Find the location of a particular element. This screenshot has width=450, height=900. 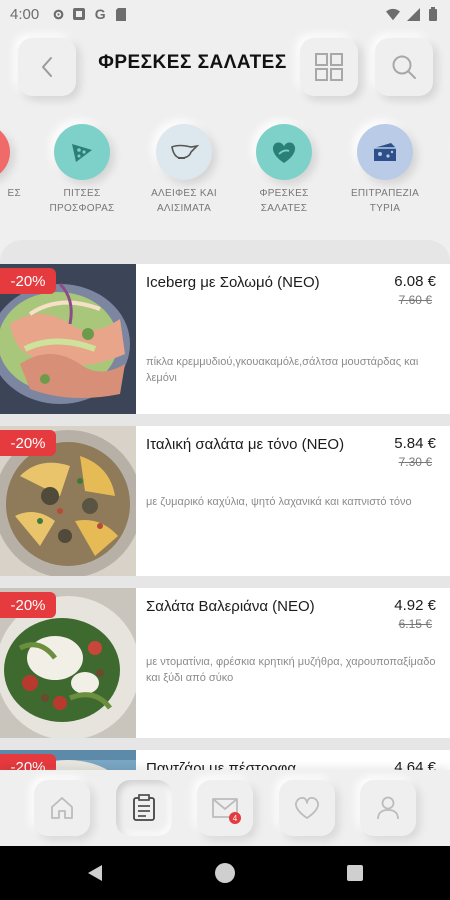

product-price: 5.84 € is located at coordinates (415, 443).